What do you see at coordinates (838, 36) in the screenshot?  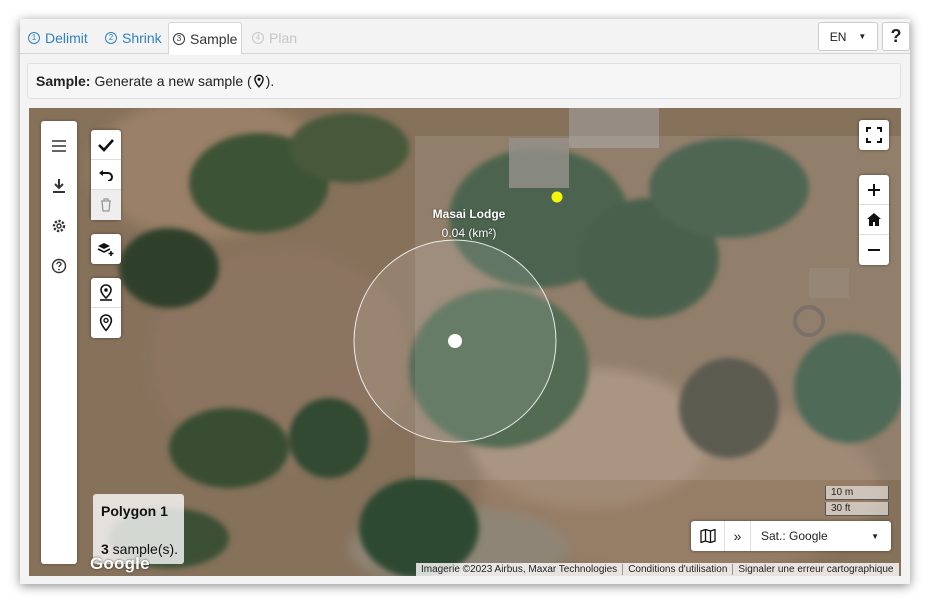 I see `language-value: EN` at bounding box center [838, 36].